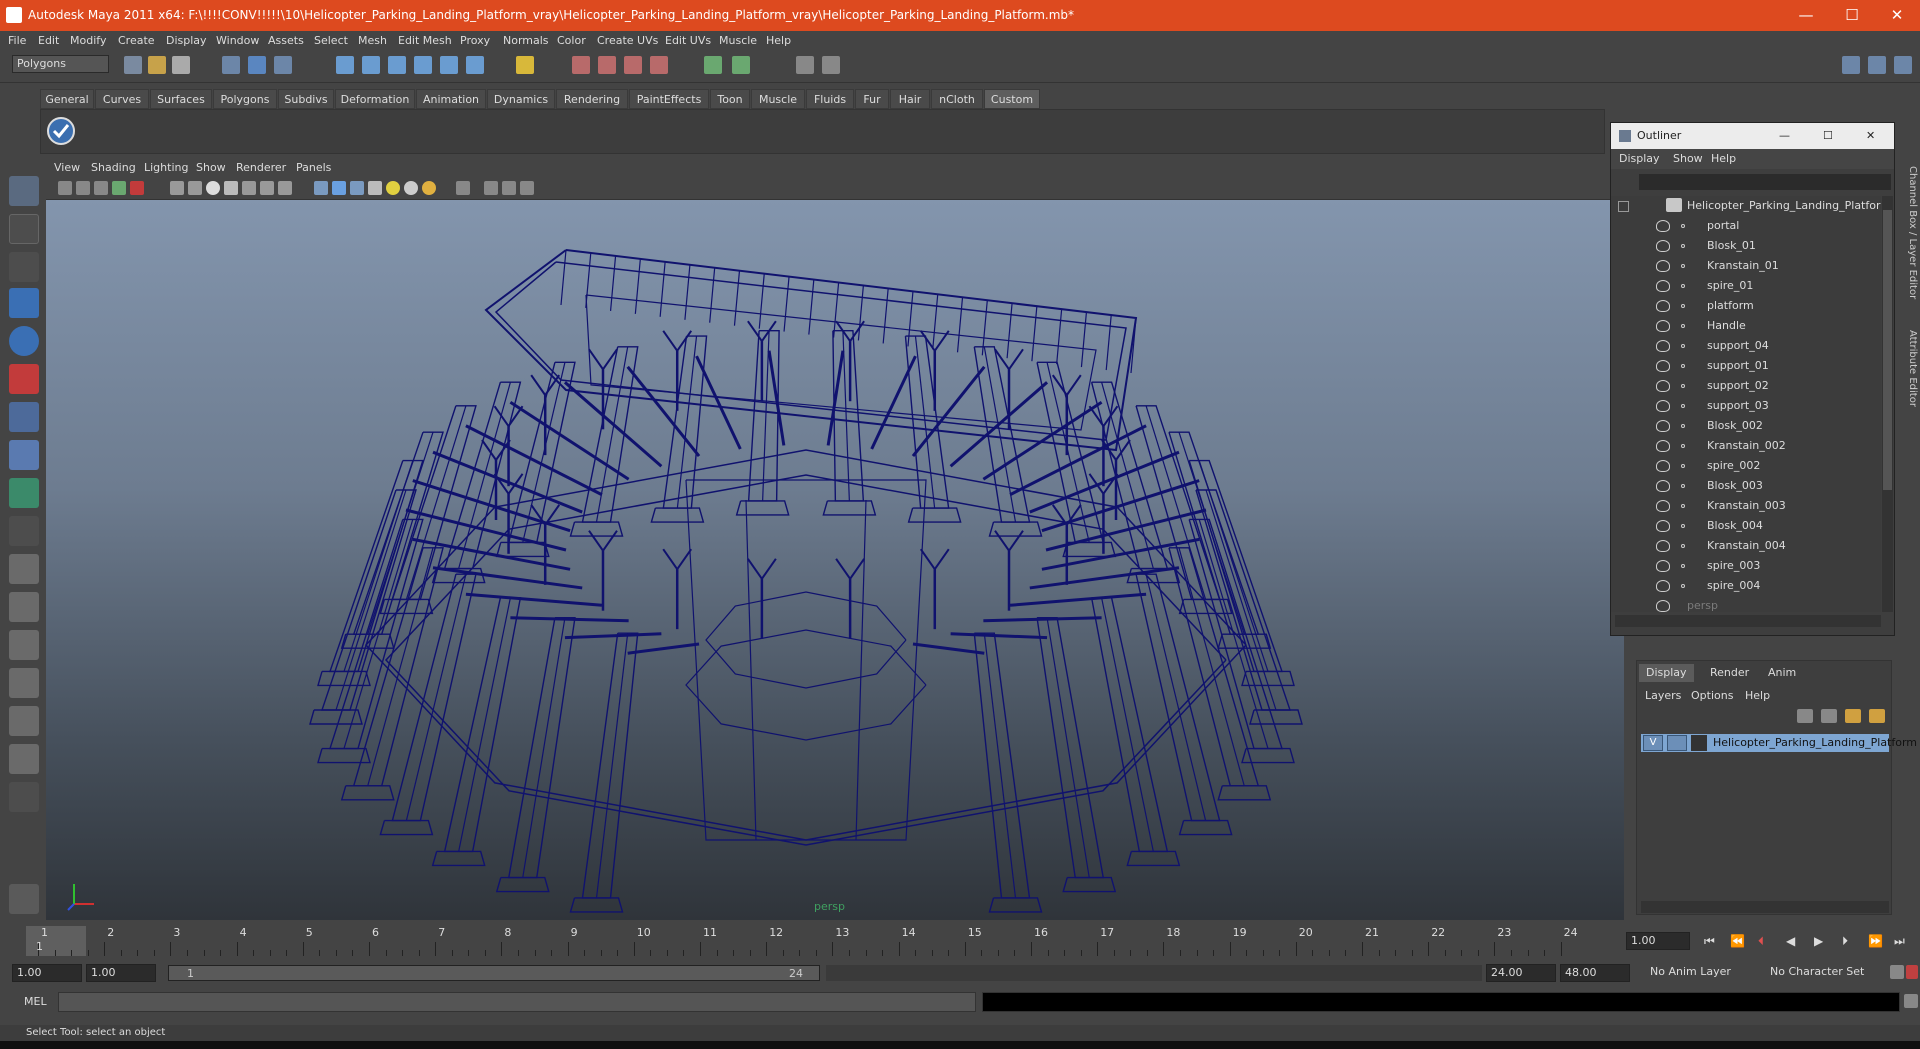 Image resolution: width=1920 pixels, height=1049 pixels. I want to click on prefs-icon, so click(1912, 972).